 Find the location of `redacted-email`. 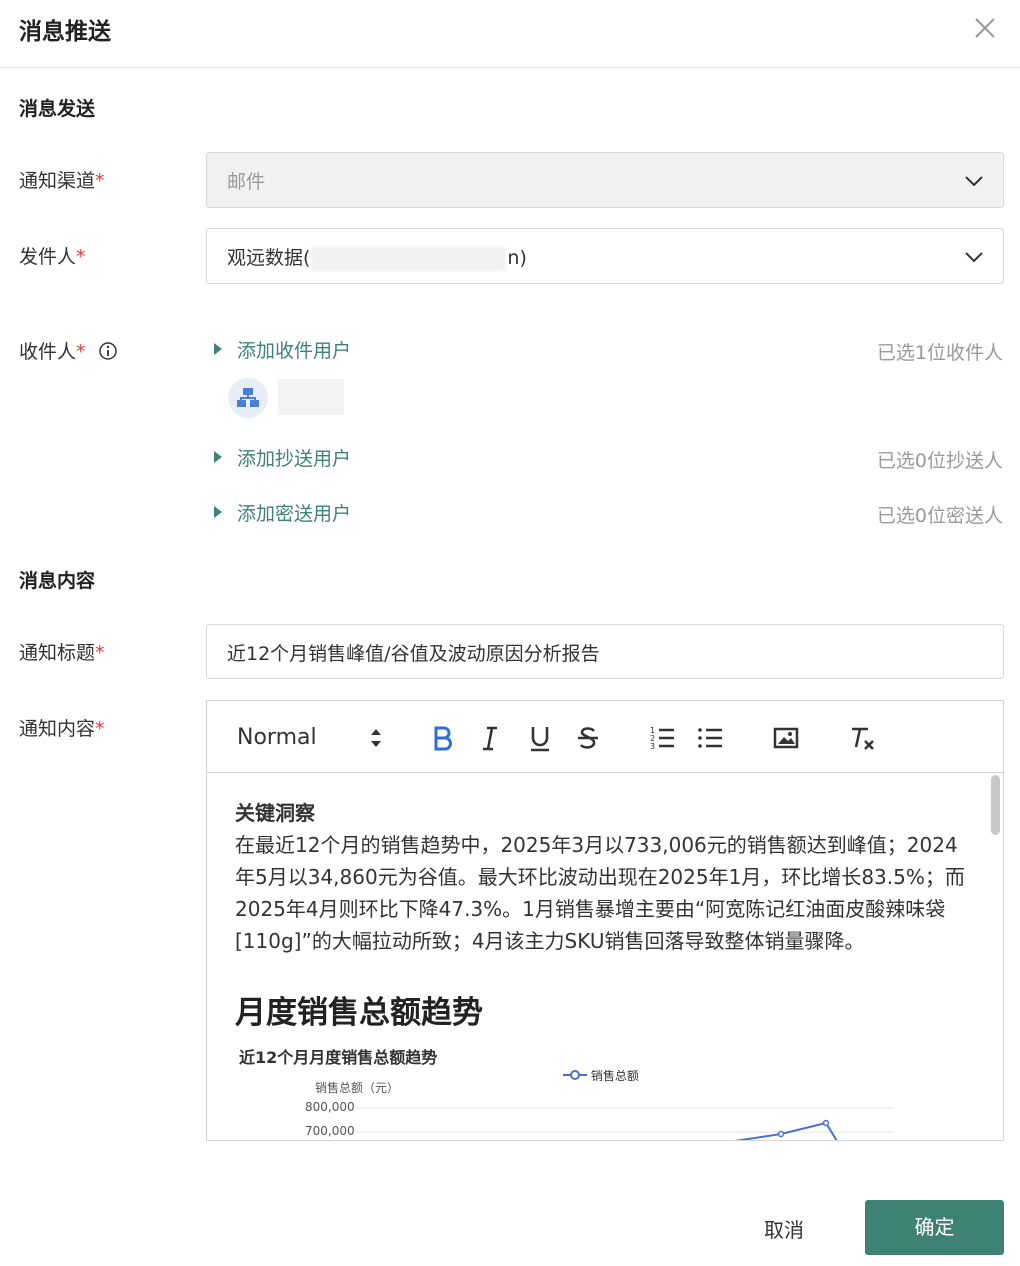

redacted-email is located at coordinates (409, 258).